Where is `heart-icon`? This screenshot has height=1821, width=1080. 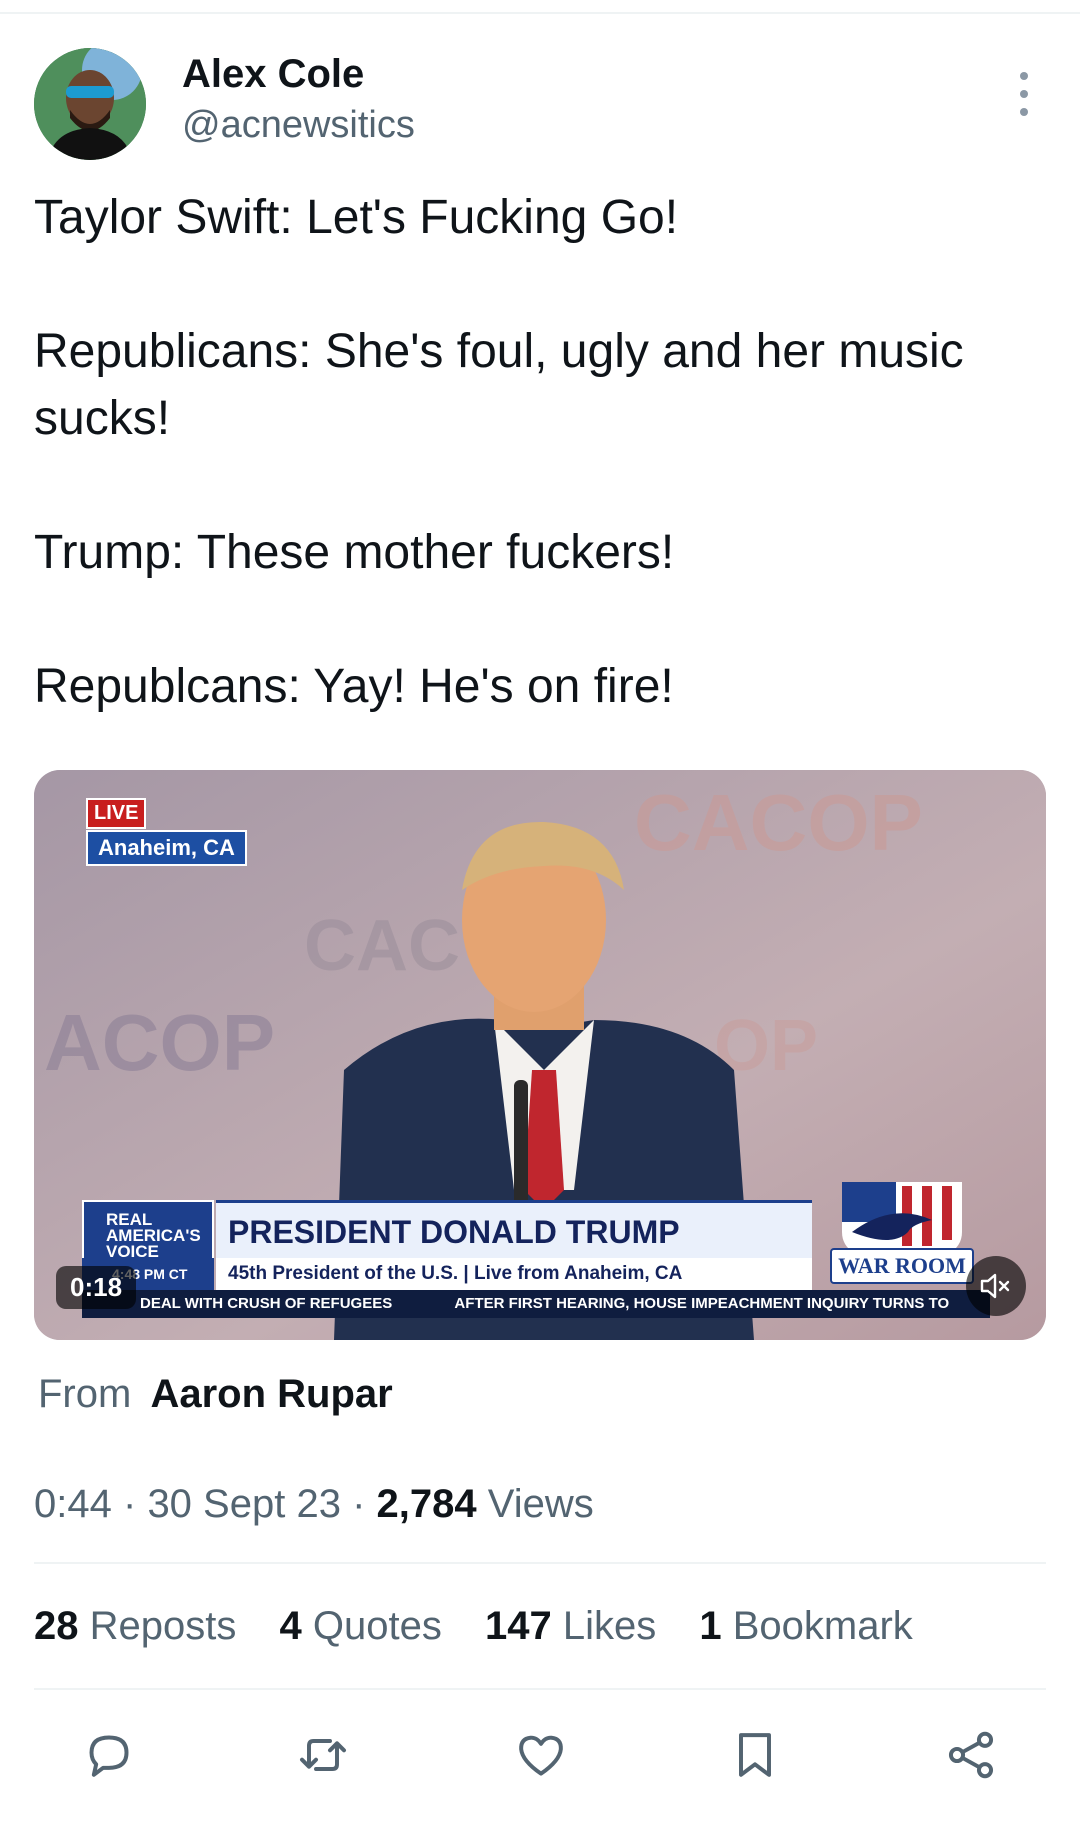 heart-icon is located at coordinates (541, 1755).